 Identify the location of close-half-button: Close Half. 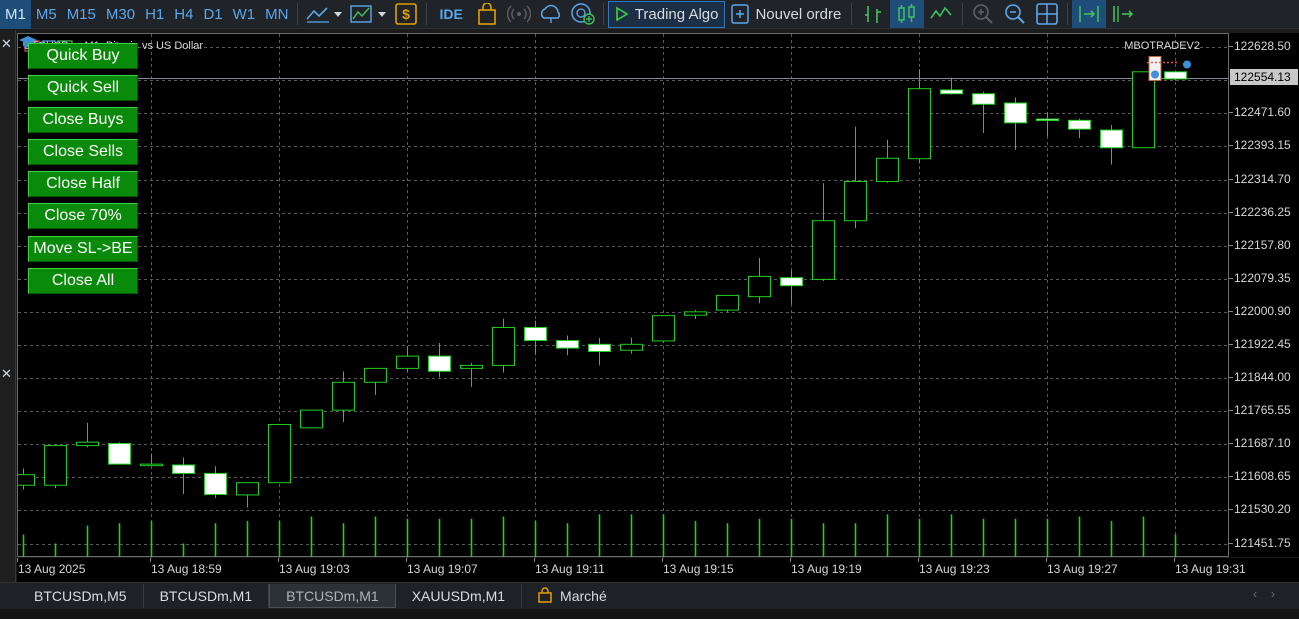
(83, 184).